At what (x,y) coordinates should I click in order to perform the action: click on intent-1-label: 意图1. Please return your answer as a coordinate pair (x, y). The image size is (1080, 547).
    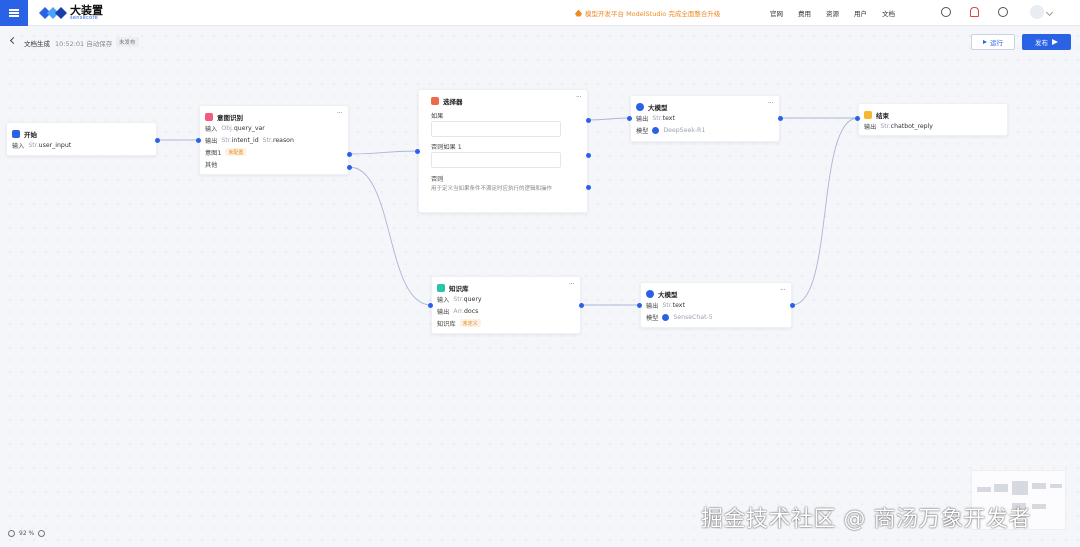
    Looking at the image, I should click on (213, 153).